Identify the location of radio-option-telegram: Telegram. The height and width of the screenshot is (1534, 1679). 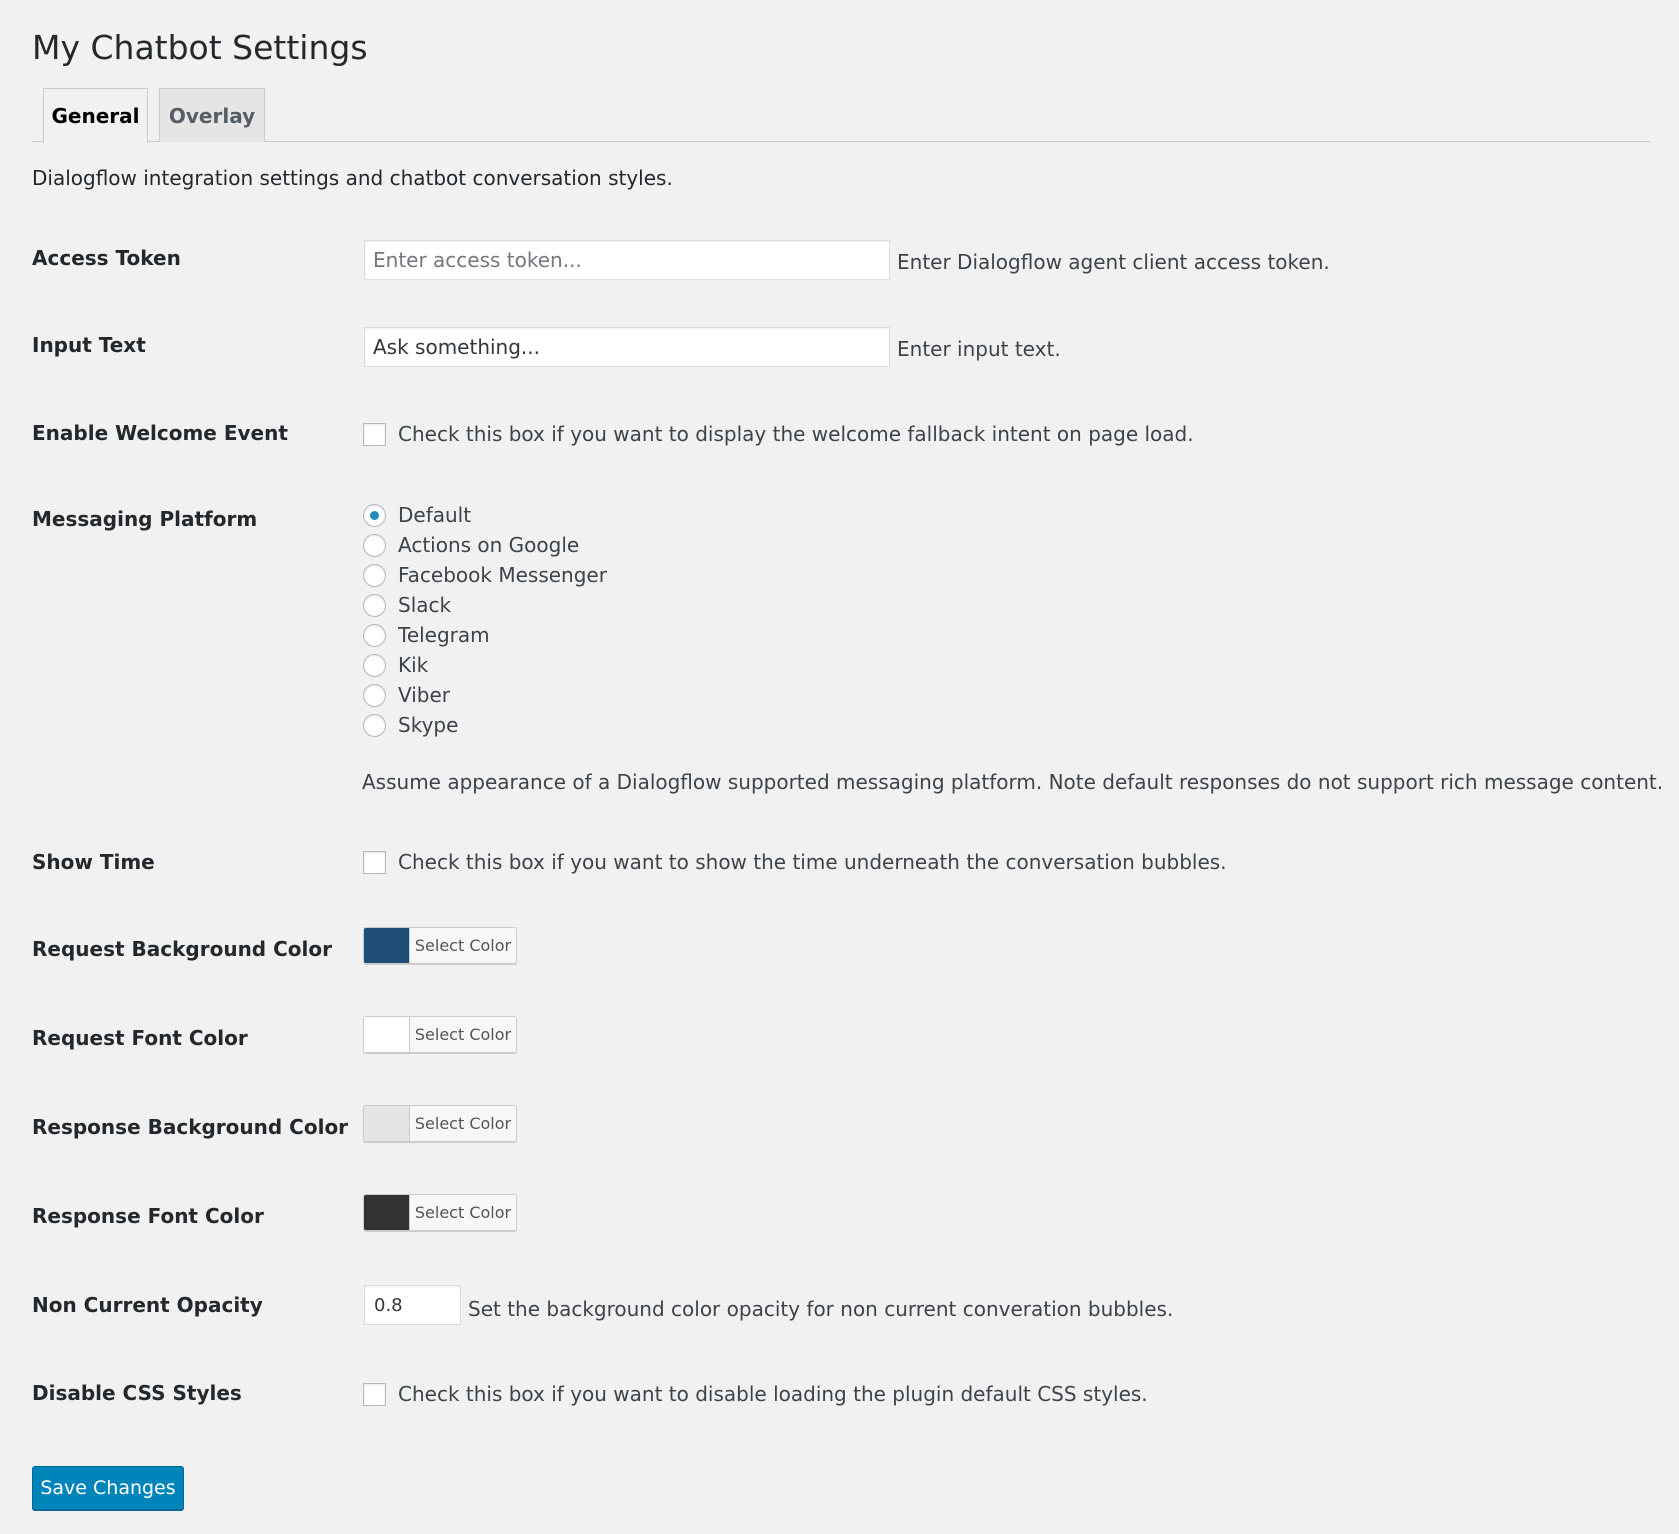
(485, 635).